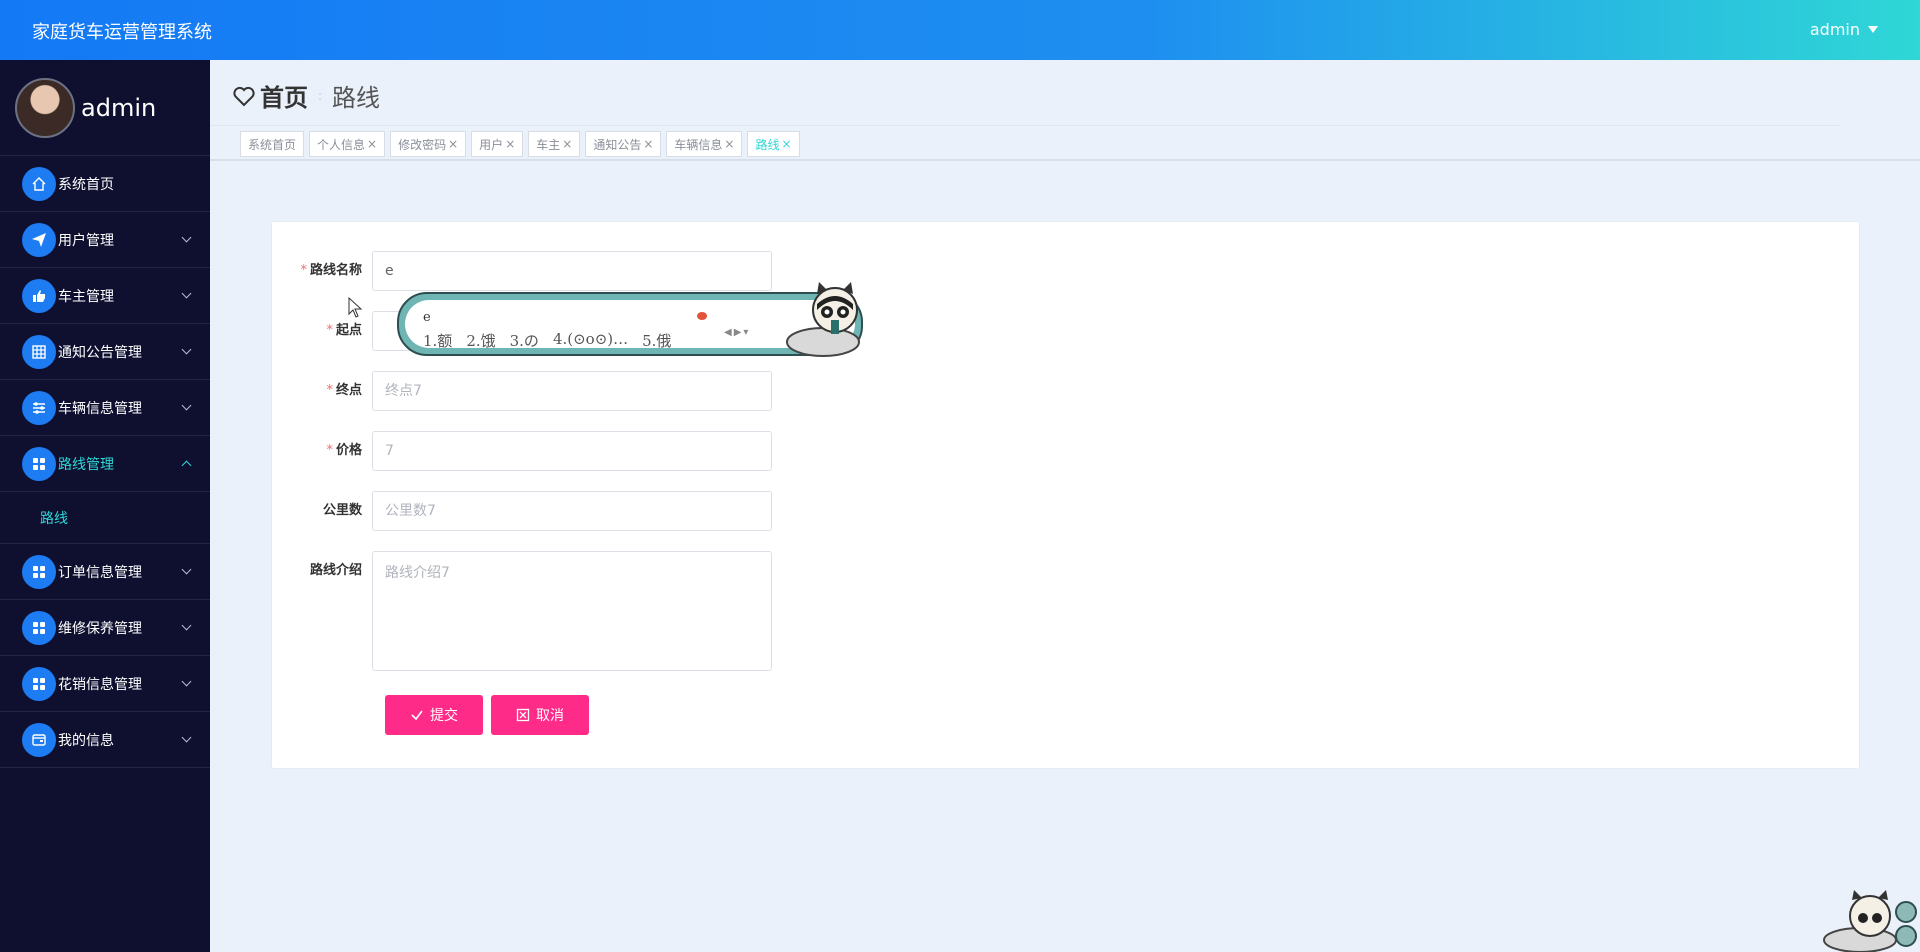  What do you see at coordinates (630, 319) in the screenshot?
I see `ime-candidate-window: e 1.额 2.饿 3.の 4.(⊙o⊙)… 5.俄 ◀ ▶ ▾` at bounding box center [630, 319].